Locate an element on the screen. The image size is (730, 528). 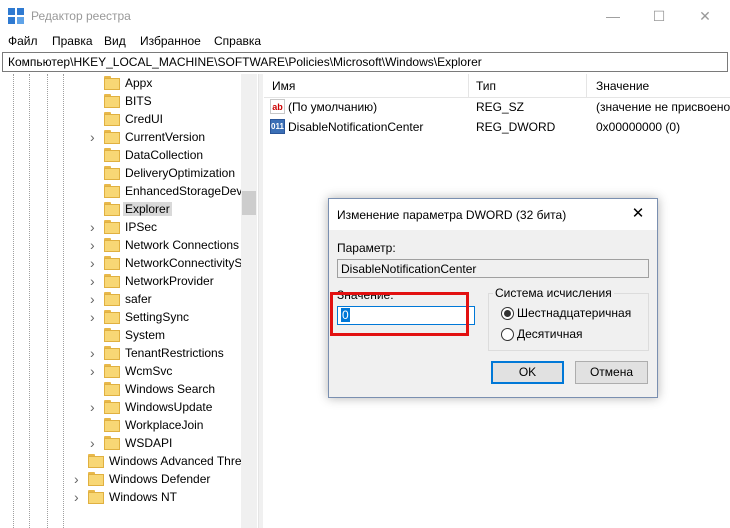
tree-item-label: WcmSvc is located at coordinates (149, 371).